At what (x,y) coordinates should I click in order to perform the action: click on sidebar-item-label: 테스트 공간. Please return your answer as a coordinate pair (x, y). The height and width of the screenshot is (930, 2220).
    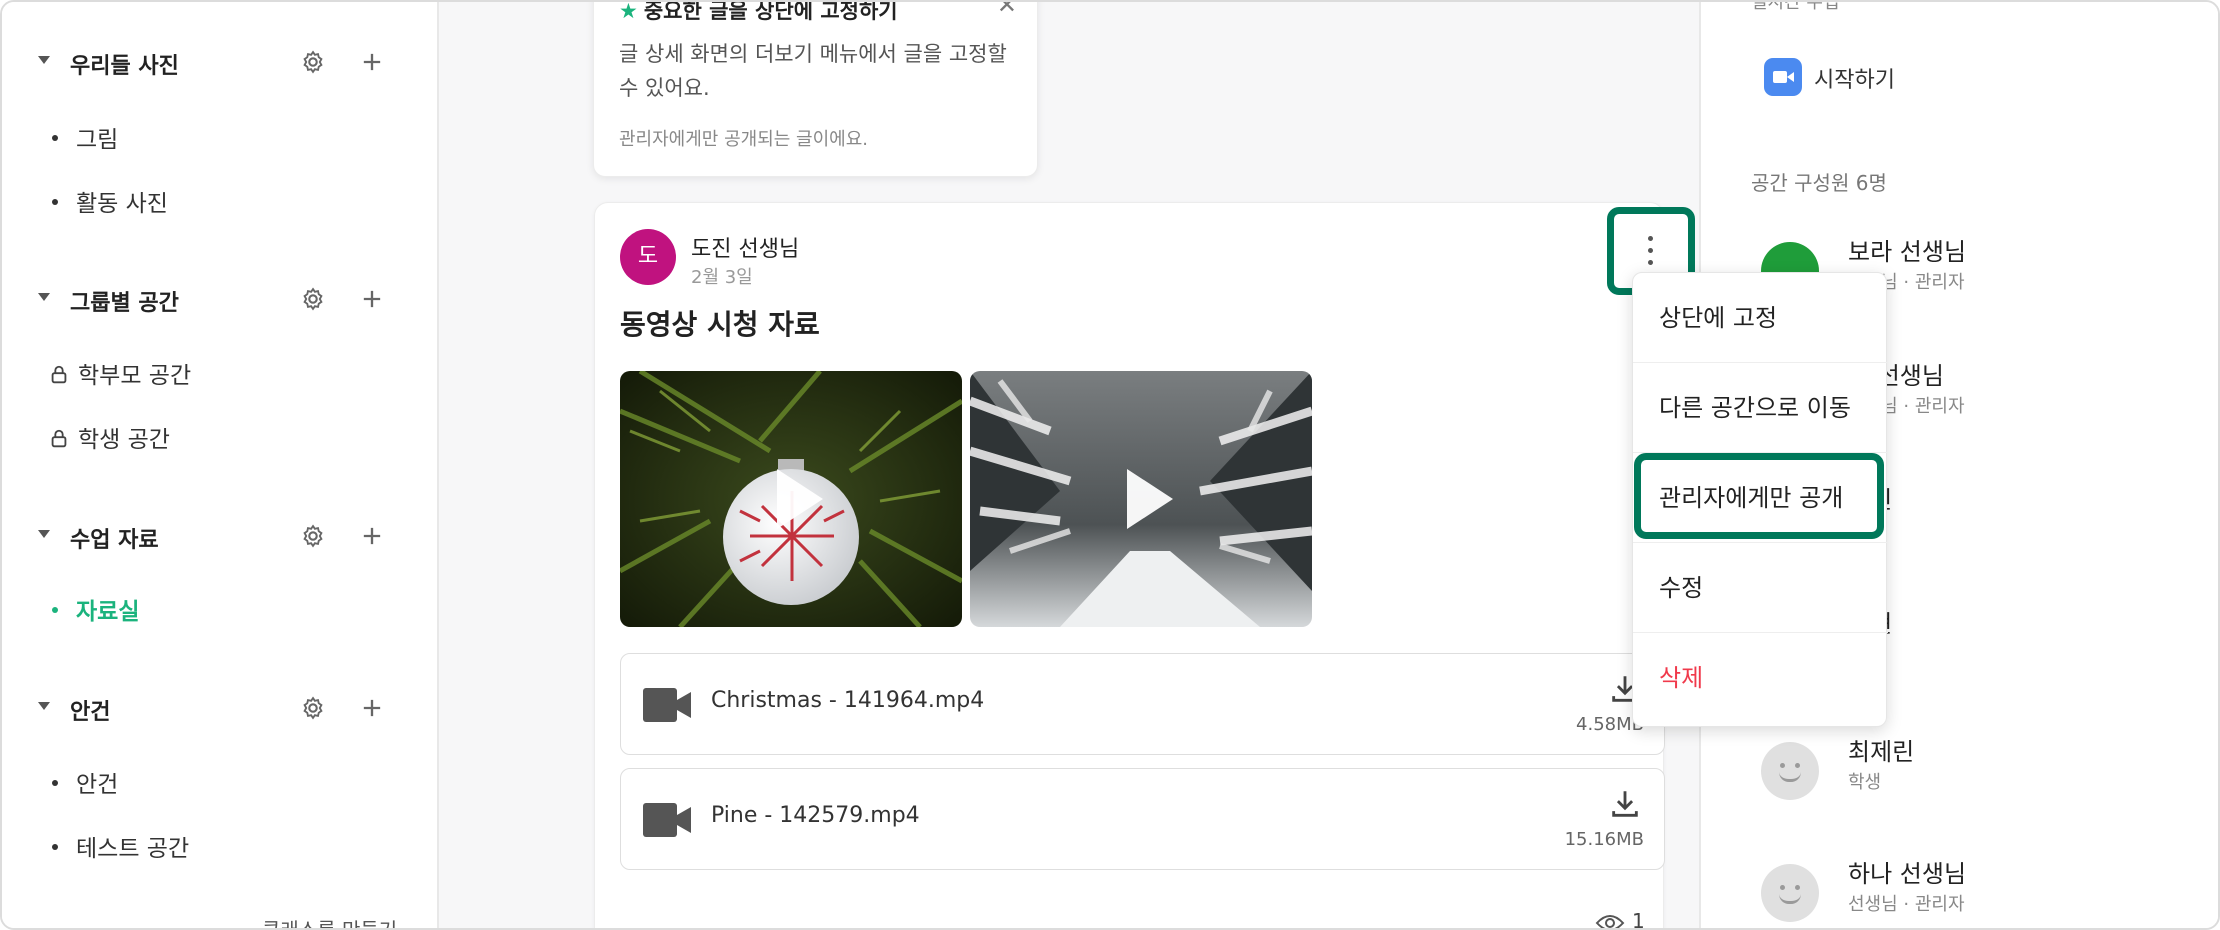
    Looking at the image, I should click on (133, 849).